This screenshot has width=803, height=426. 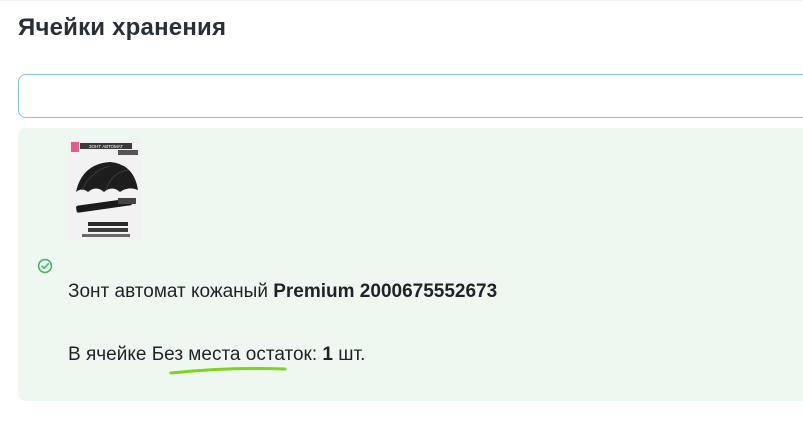 I want to click on product-name: Зонт автомат кожаный, so click(x=168, y=291).